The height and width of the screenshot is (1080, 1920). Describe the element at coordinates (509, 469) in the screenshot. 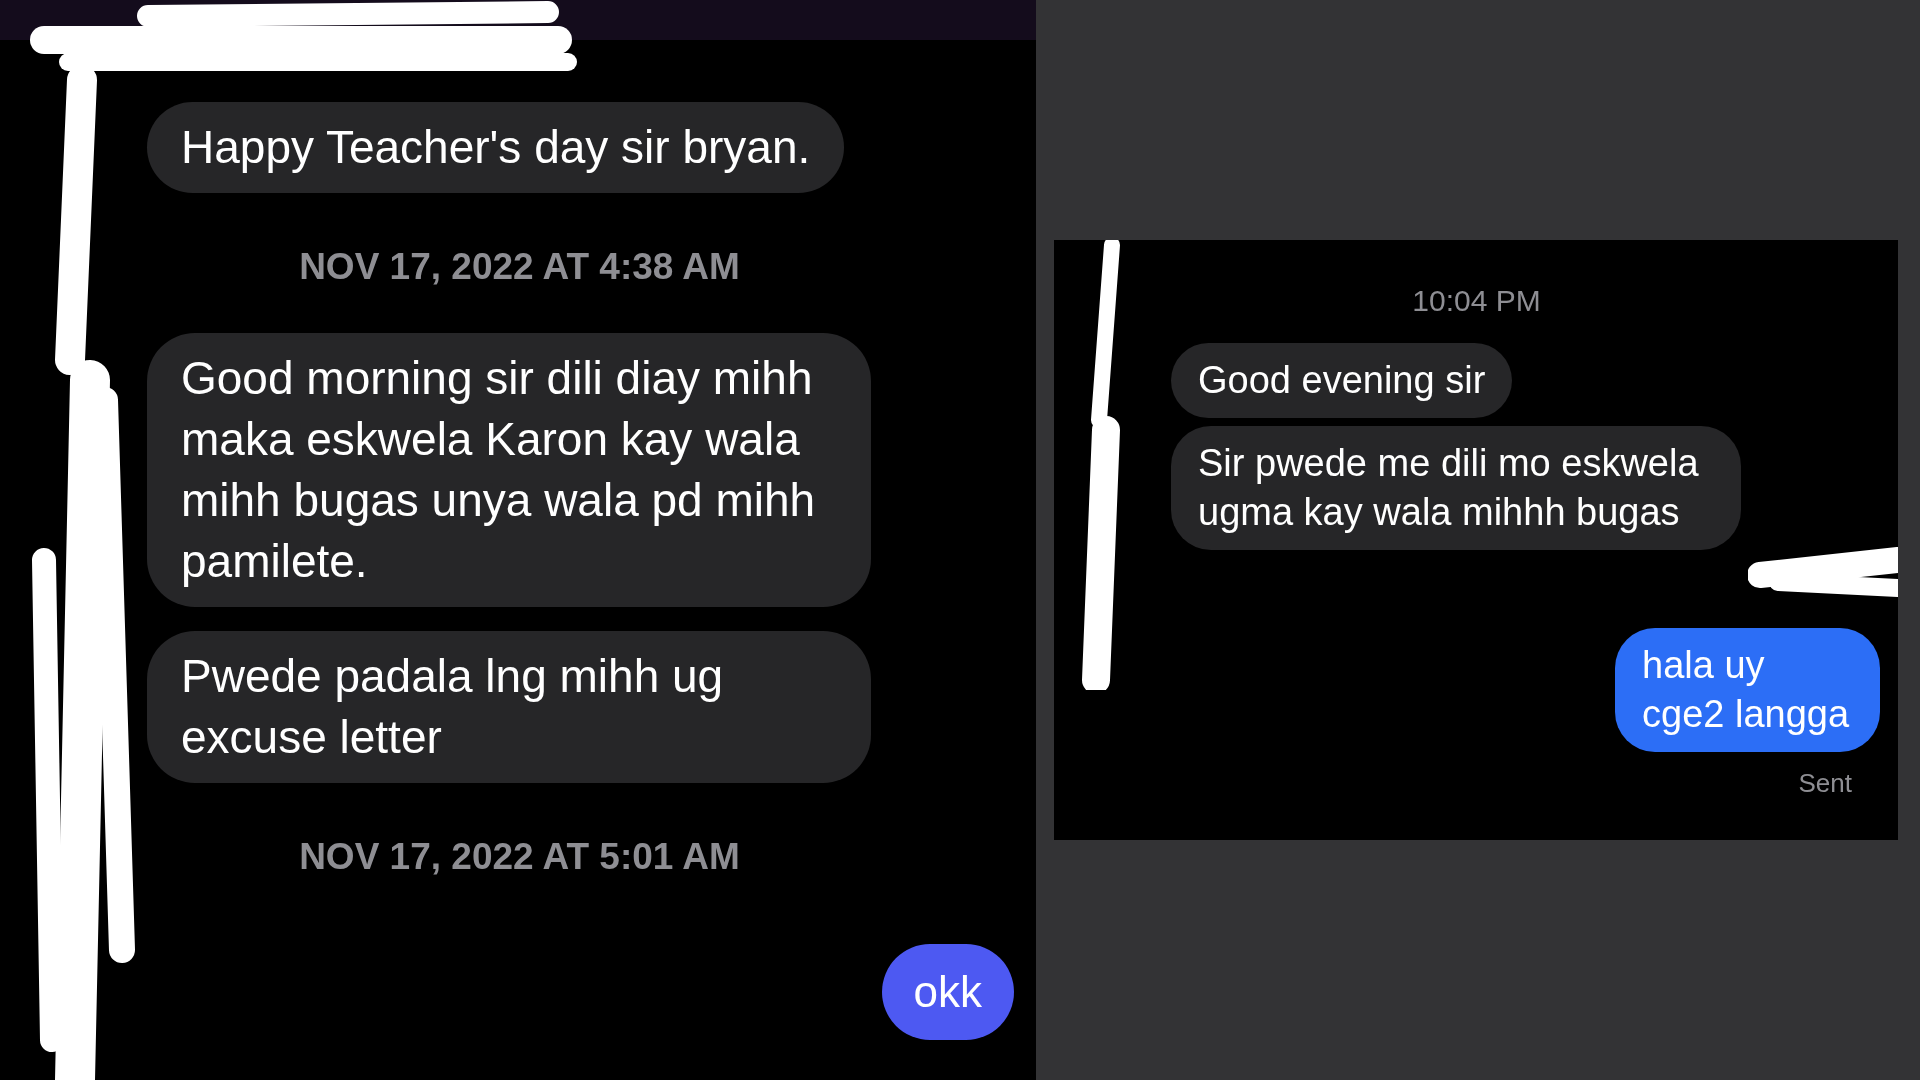

I see `received-message-bubble: Good morning sir dili diay mihh maka eskwela Karon kay wala mihh bugas unya wala pd mihh pamilete.` at that location.